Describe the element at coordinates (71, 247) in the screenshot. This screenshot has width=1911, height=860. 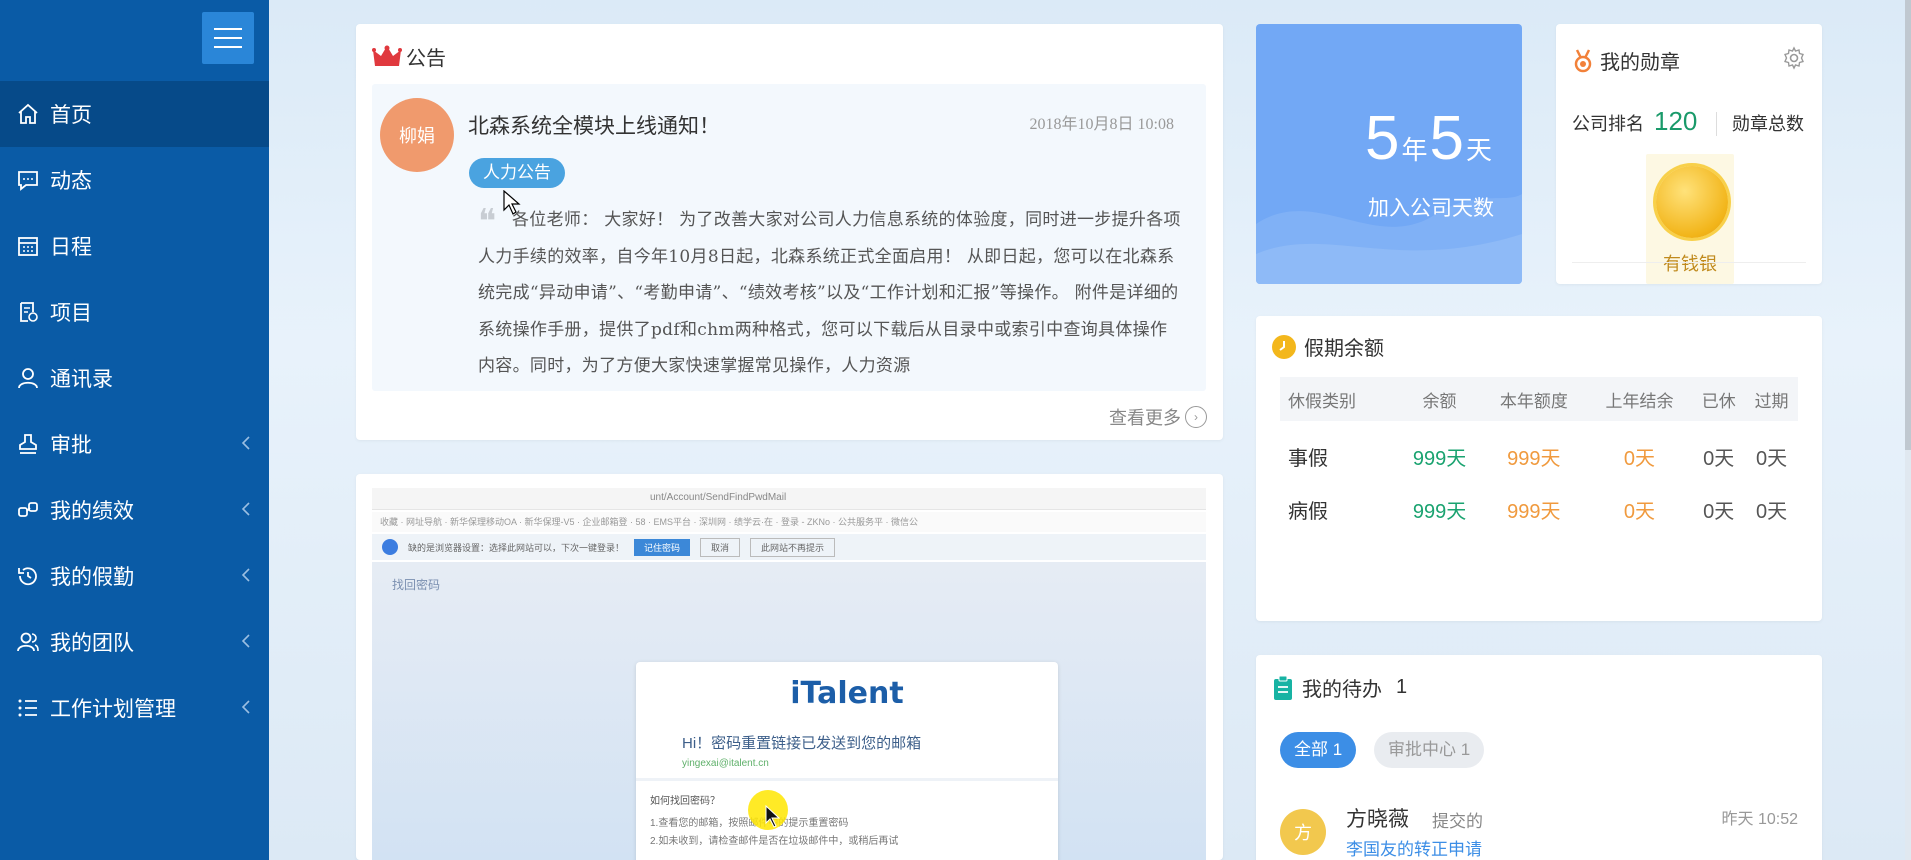
I see `sidebar-item-label: 日程` at that location.